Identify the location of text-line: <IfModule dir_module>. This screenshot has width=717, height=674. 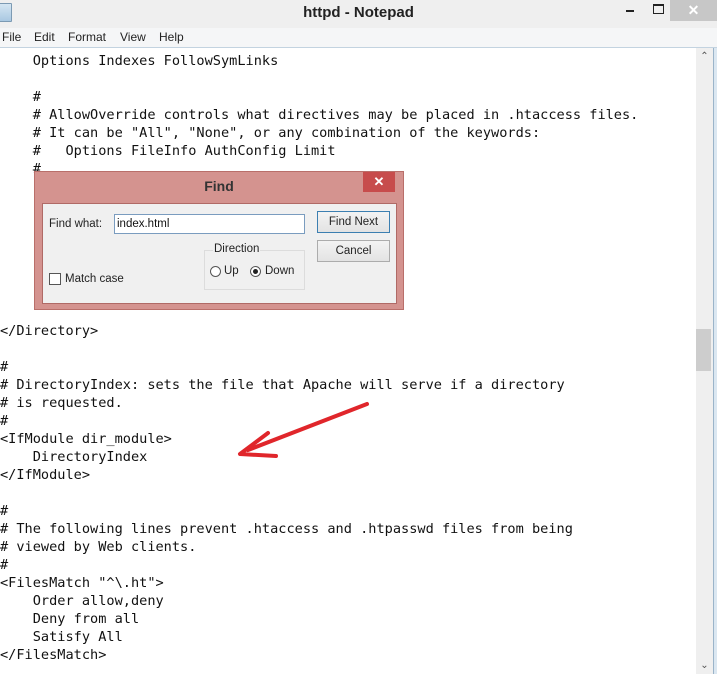
(86, 439).